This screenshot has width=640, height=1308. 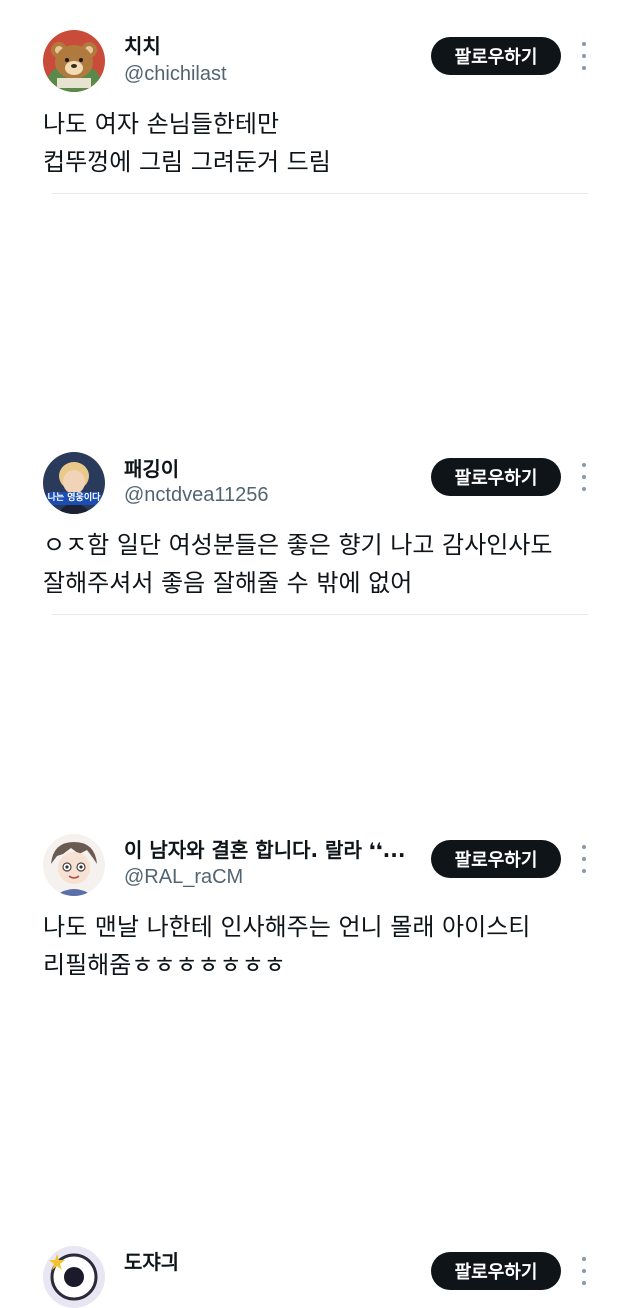 What do you see at coordinates (183, 877) in the screenshot?
I see `user-handle: @RAL_raCM` at bounding box center [183, 877].